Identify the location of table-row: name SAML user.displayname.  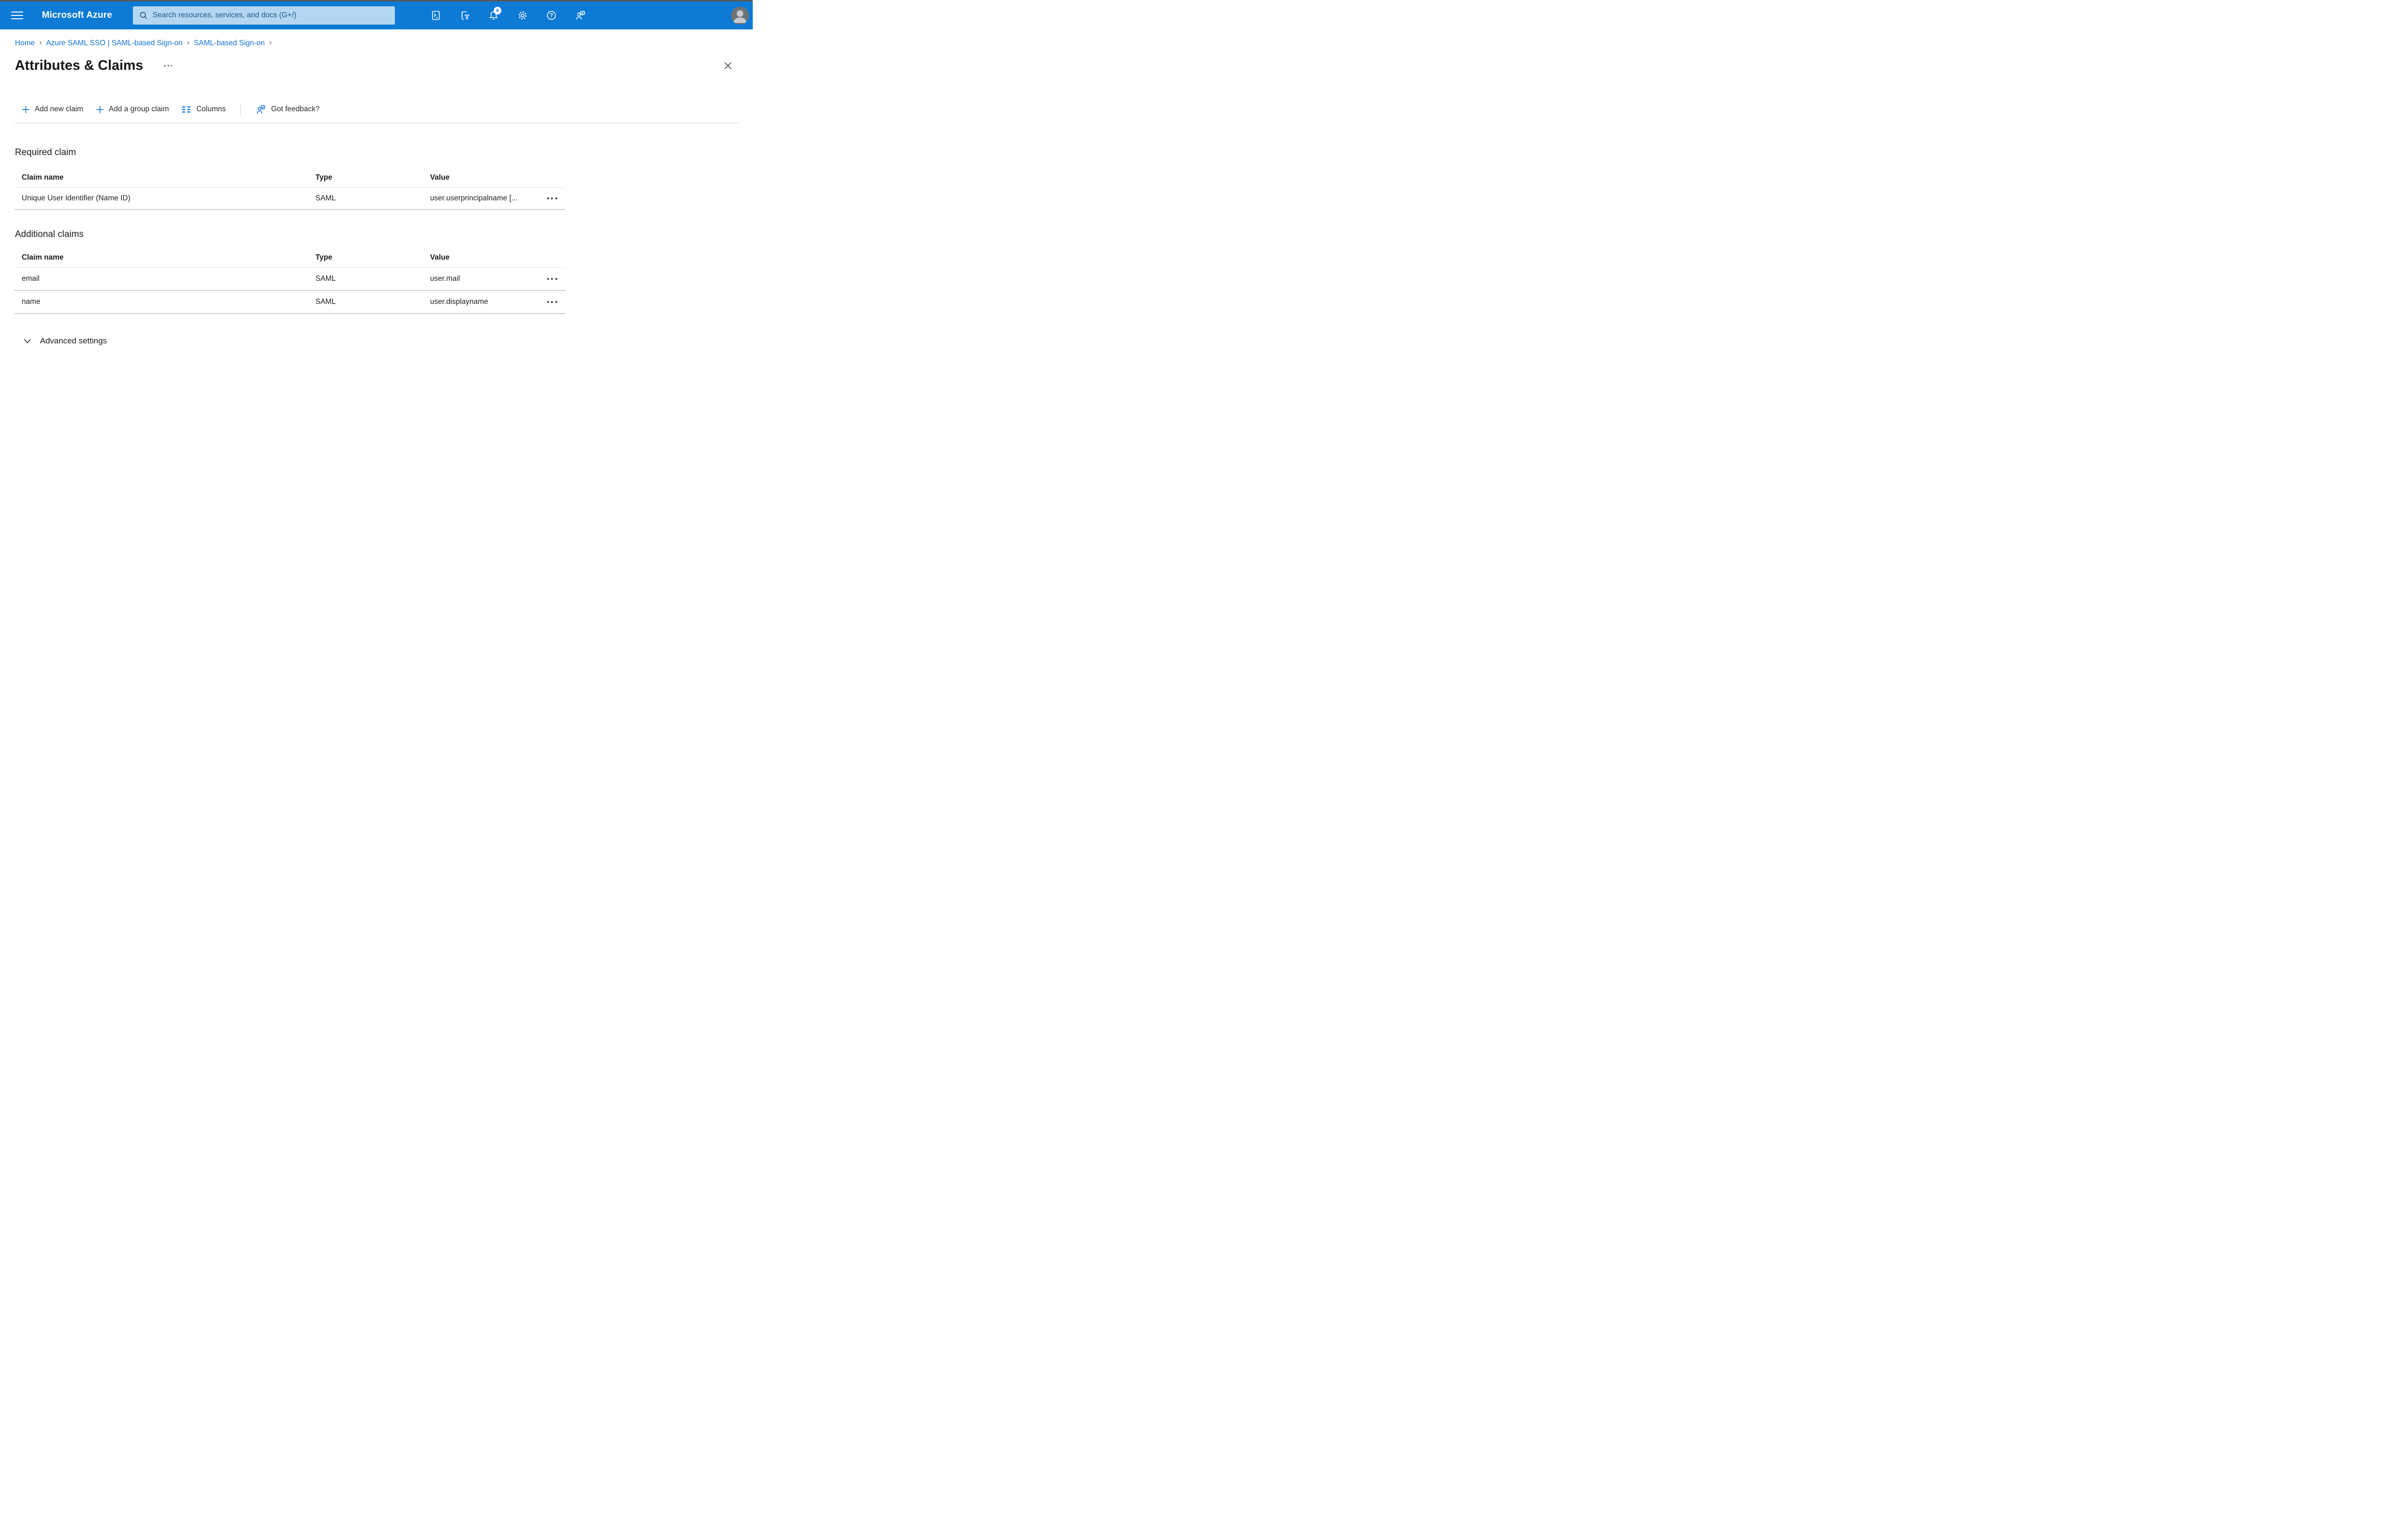
(289, 302).